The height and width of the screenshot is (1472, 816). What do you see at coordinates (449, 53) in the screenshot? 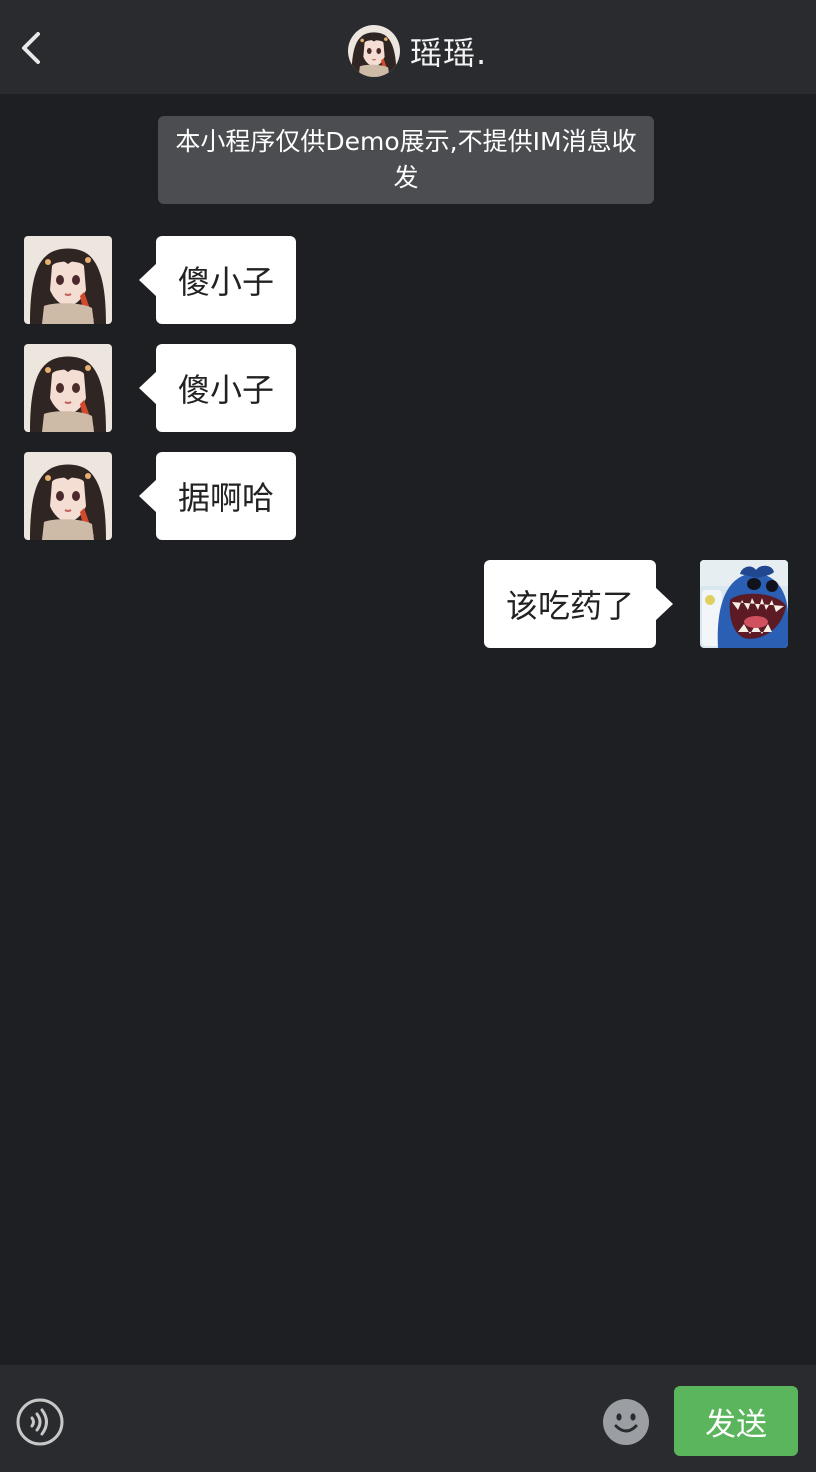
I see `chat-title: 瑶瑶.` at bounding box center [449, 53].